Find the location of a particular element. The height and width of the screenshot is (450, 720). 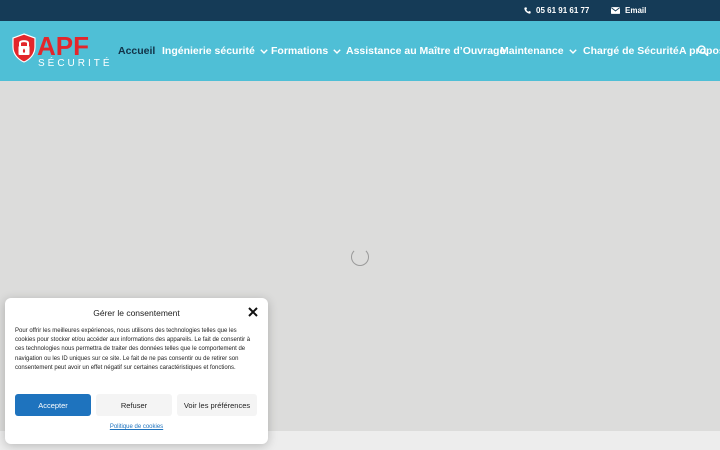

nav-item-label: Accueil is located at coordinates (137, 51).